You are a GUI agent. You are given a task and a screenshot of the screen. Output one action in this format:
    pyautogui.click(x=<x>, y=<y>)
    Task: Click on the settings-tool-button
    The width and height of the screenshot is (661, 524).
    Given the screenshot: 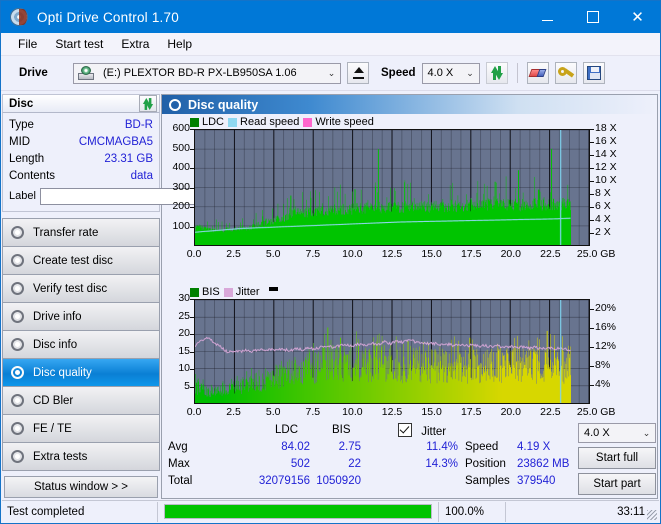 What is the action you would take?
    pyautogui.click(x=565, y=73)
    